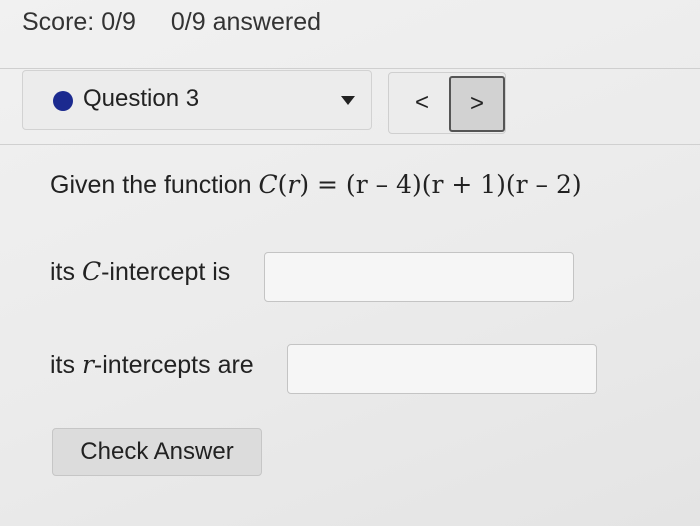 The width and height of the screenshot is (700, 526). What do you see at coordinates (268, 184) in the screenshot?
I see `function-name: C` at bounding box center [268, 184].